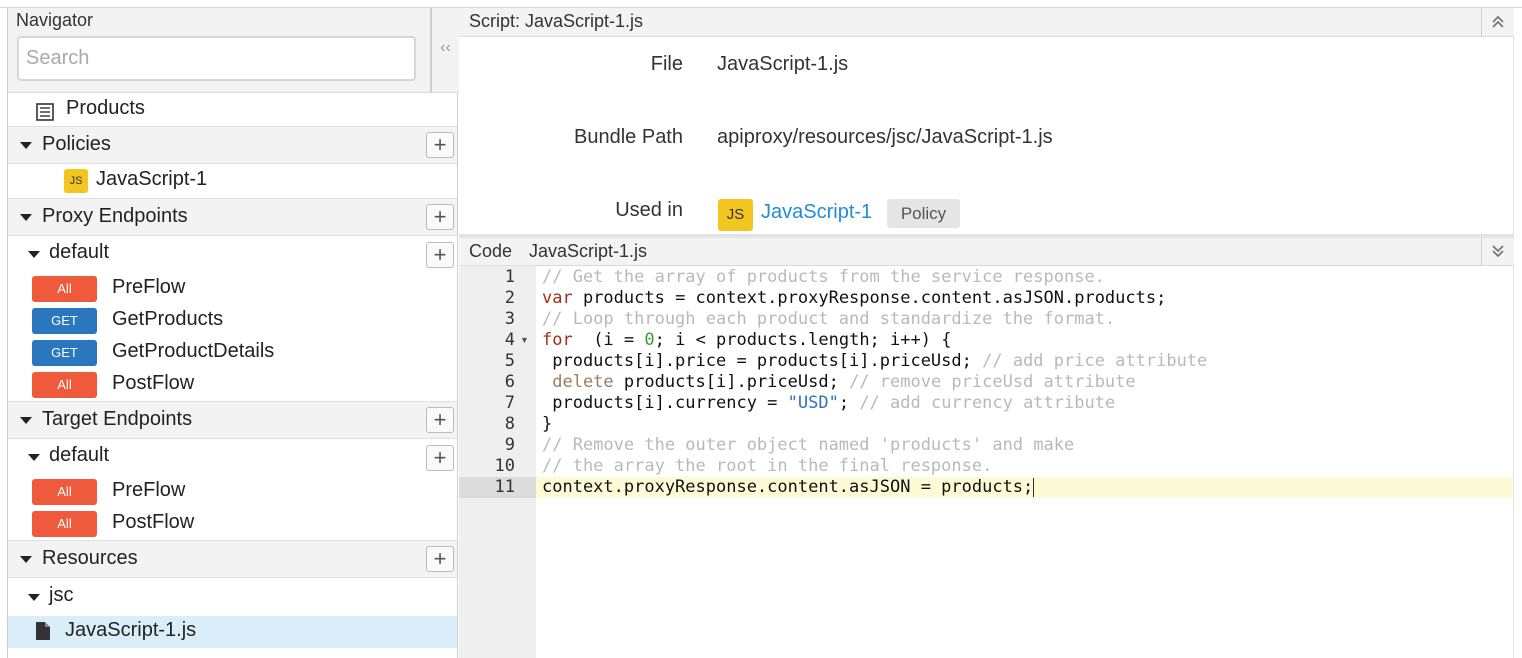  I want to click on products-item: Products, so click(232, 112).